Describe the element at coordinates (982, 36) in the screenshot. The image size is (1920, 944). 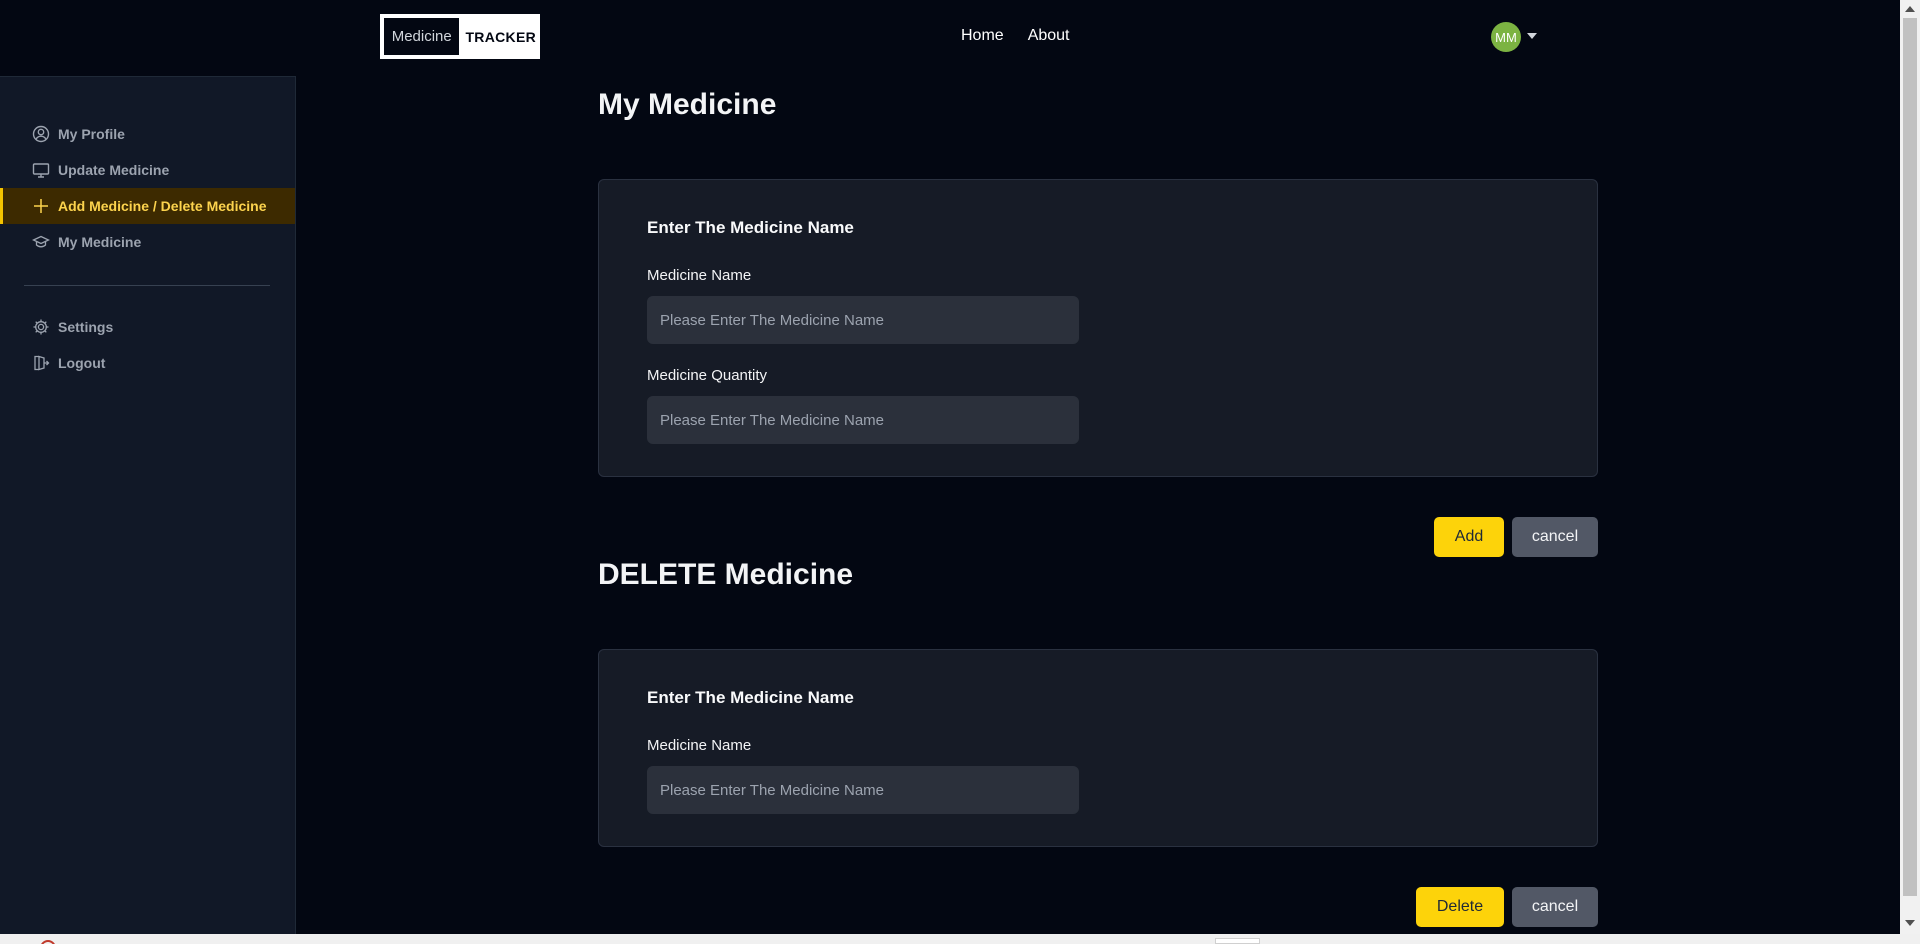
I see `nav-link-home: Home` at that location.